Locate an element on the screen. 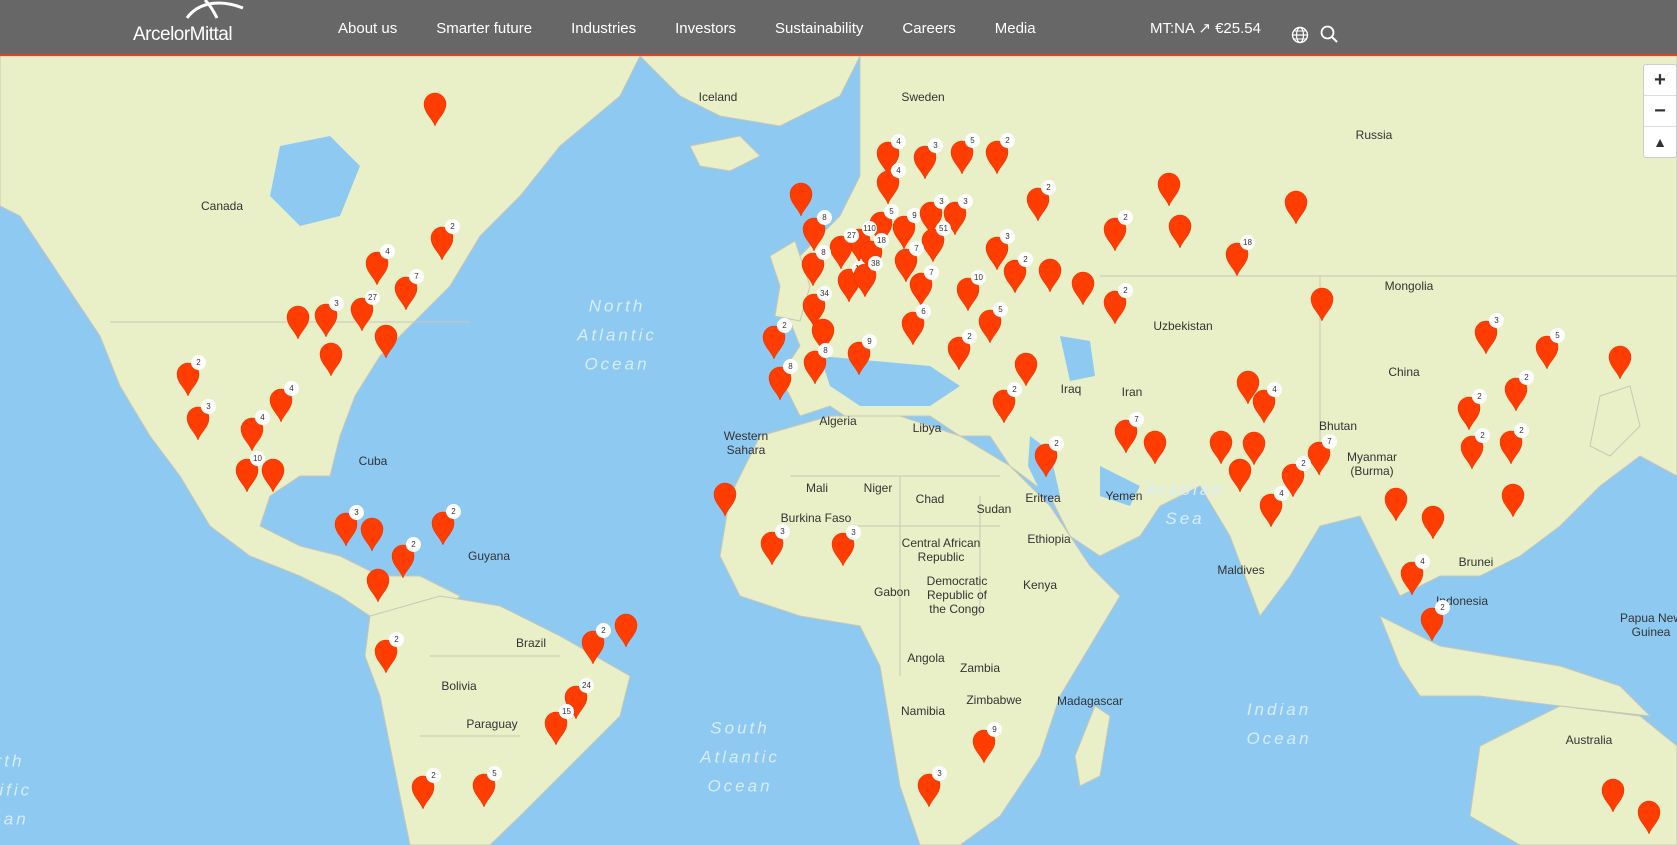 Image resolution: width=1677 pixels, height=845 pixels. reset-bearing-button: ▲ is located at coordinates (1660, 142).